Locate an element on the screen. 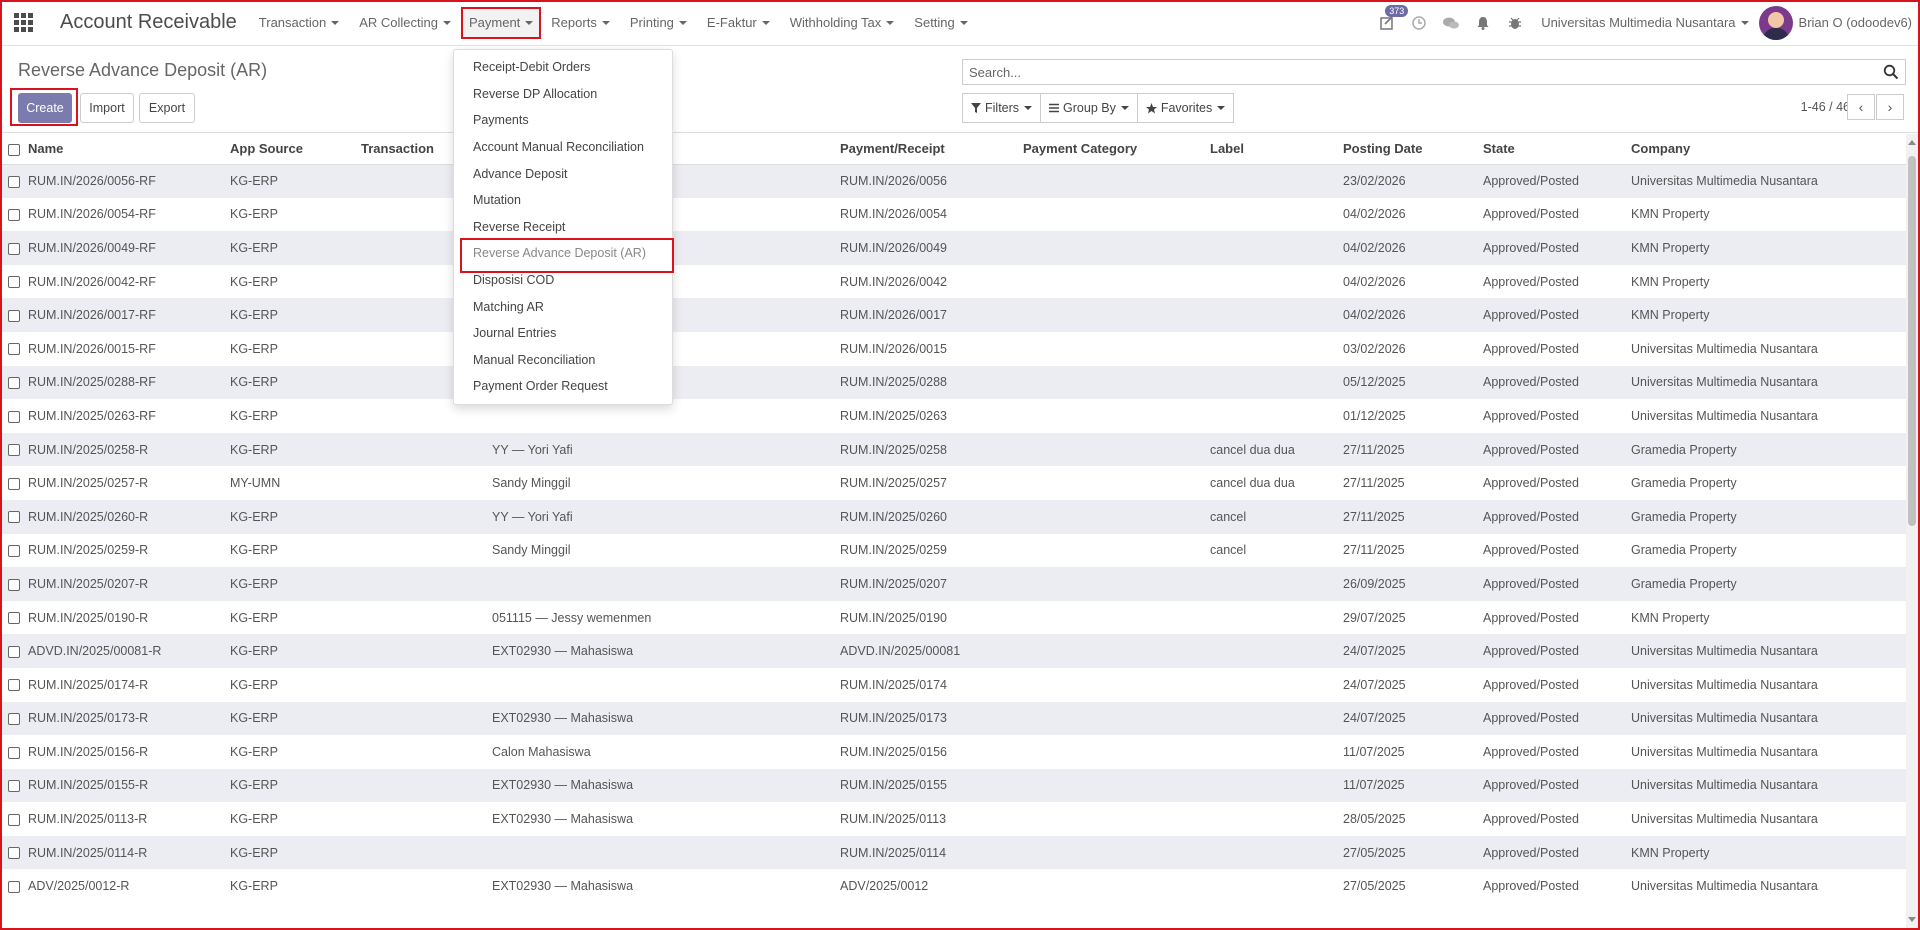 This screenshot has width=1920, height=930. filters-button: Filters is located at coordinates (1002, 108).